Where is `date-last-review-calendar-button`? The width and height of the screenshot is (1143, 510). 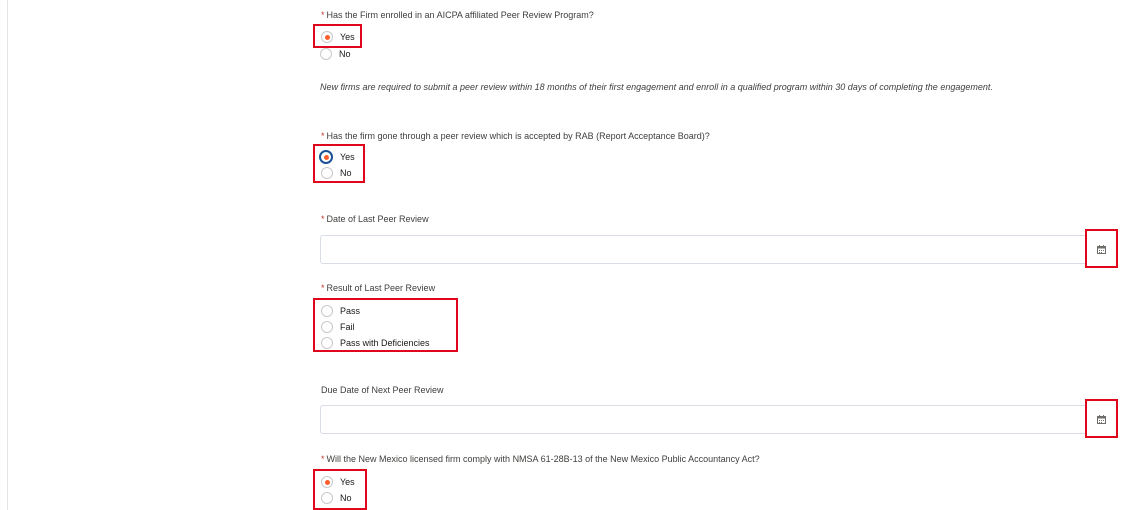
date-last-review-calendar-button is located at coordinates (1101, 248).